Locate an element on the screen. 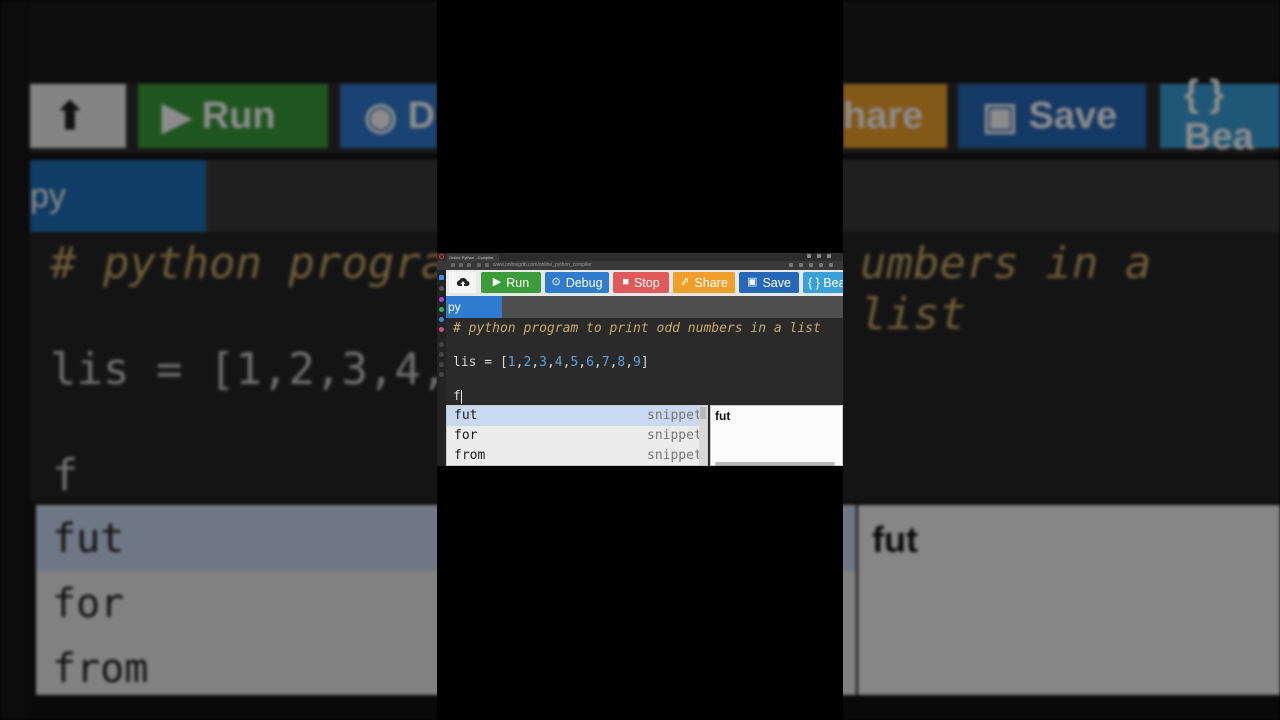 This screenshot has height=720, width=1280. share-icon: ⇗ is located at coordinates (685, 282).